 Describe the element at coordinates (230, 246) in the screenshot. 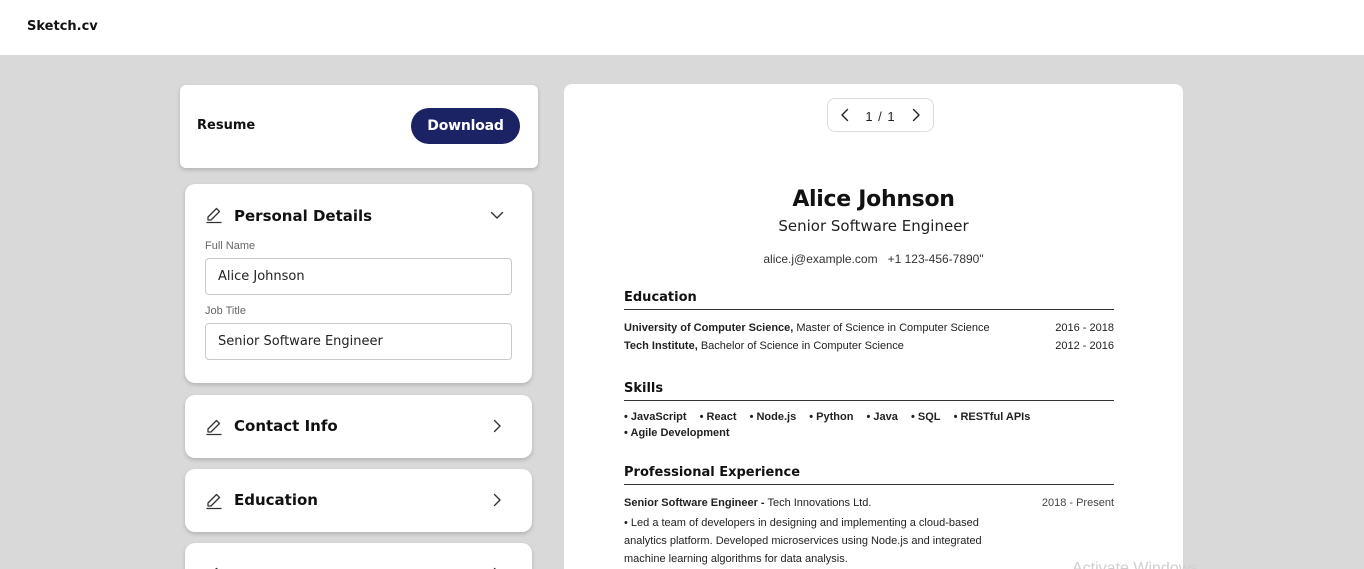

I see `full-name-label: Full Name` at that location.